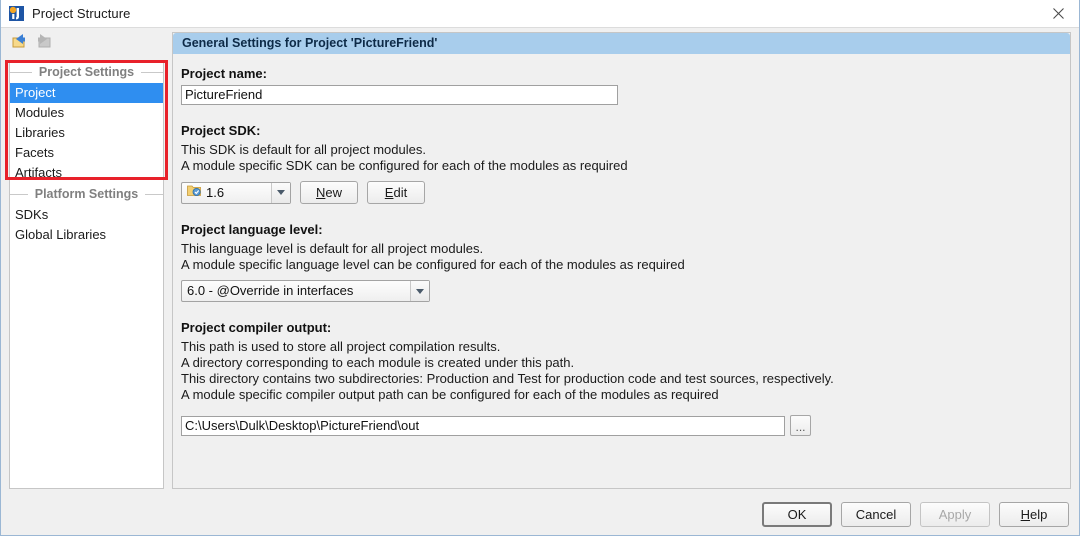 The width and height of the screenshot is (1080, 536). What do you see at coordinates (43, 41) in the screenshot?
I see `forward-arrow-icon` at bounding box center [43, 41].